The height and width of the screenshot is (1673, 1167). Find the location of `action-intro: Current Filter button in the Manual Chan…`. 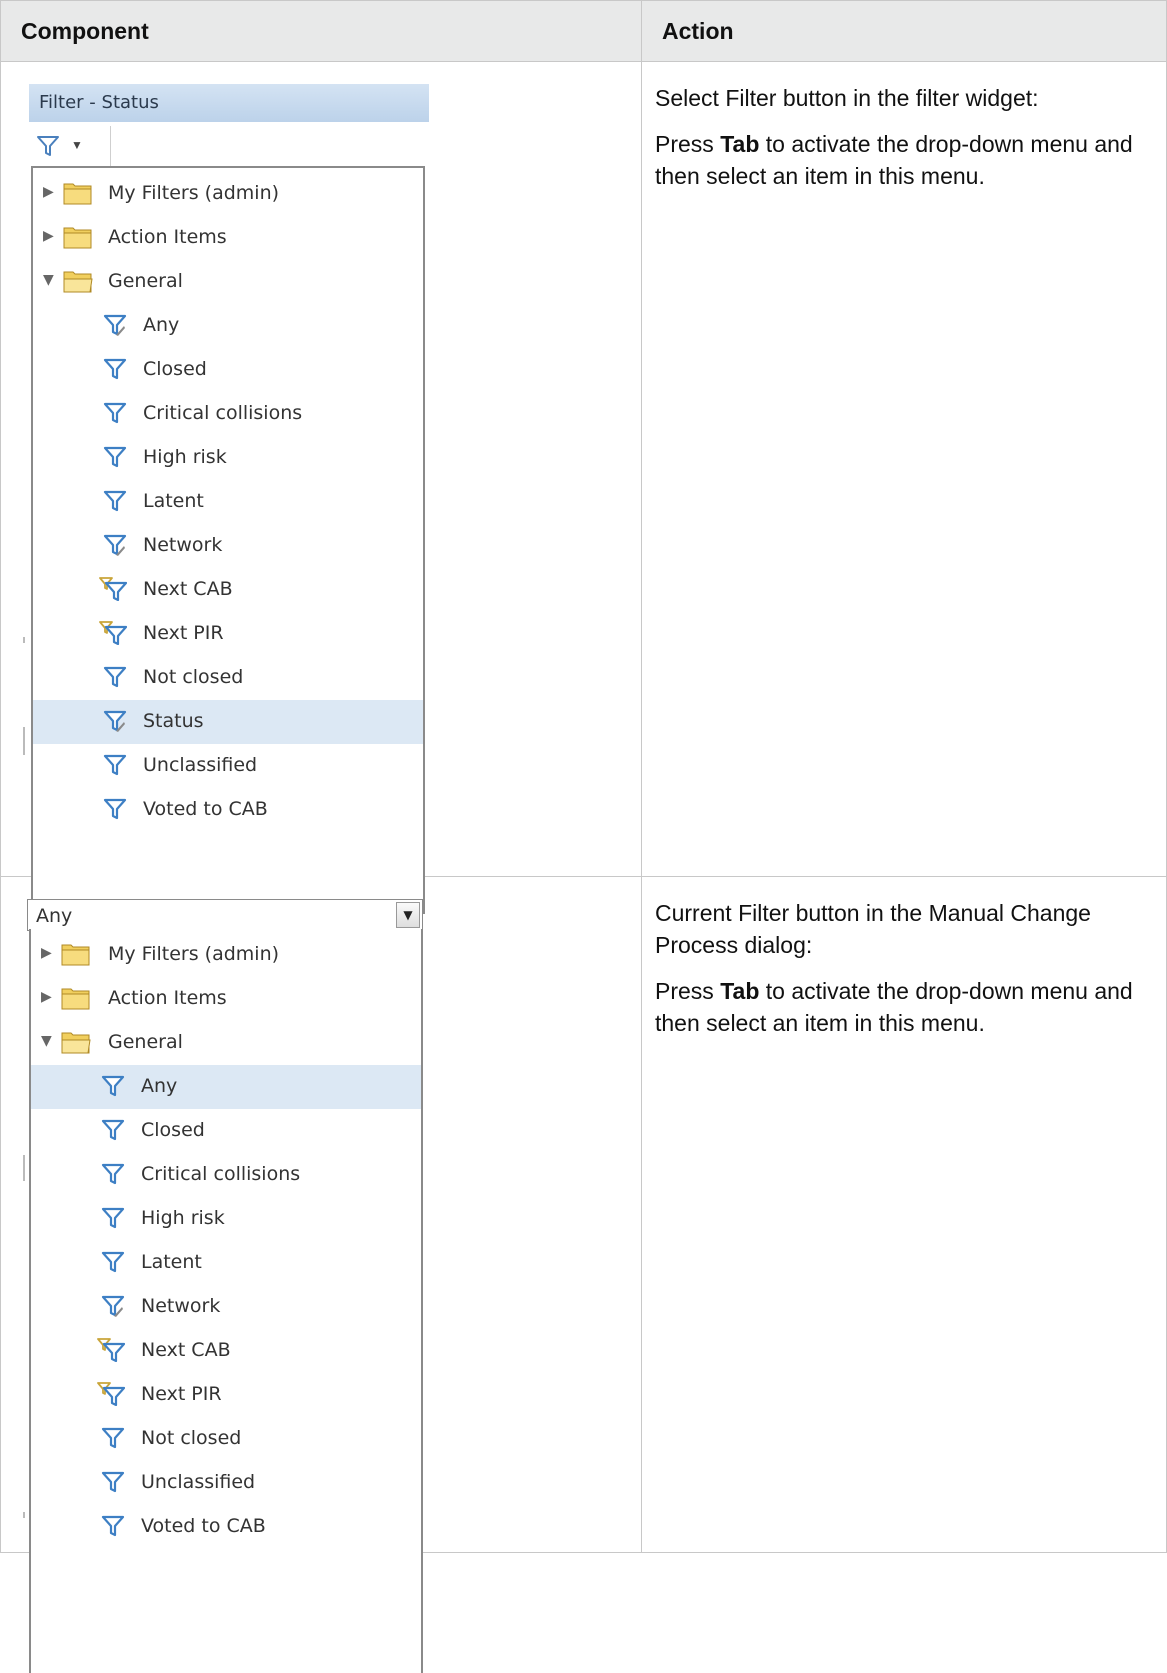

action-intro: Current Filter button in the Manual Chan… is located at coordinates (873, 929).